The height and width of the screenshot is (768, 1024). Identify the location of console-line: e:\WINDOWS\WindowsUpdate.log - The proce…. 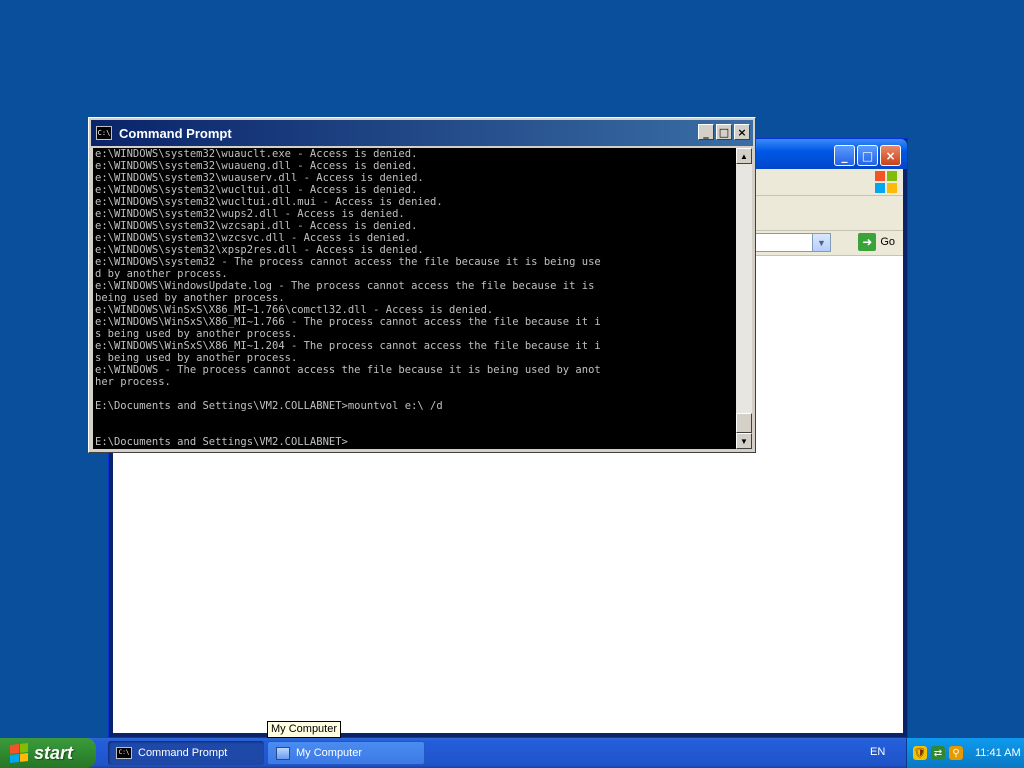
(345, 286).